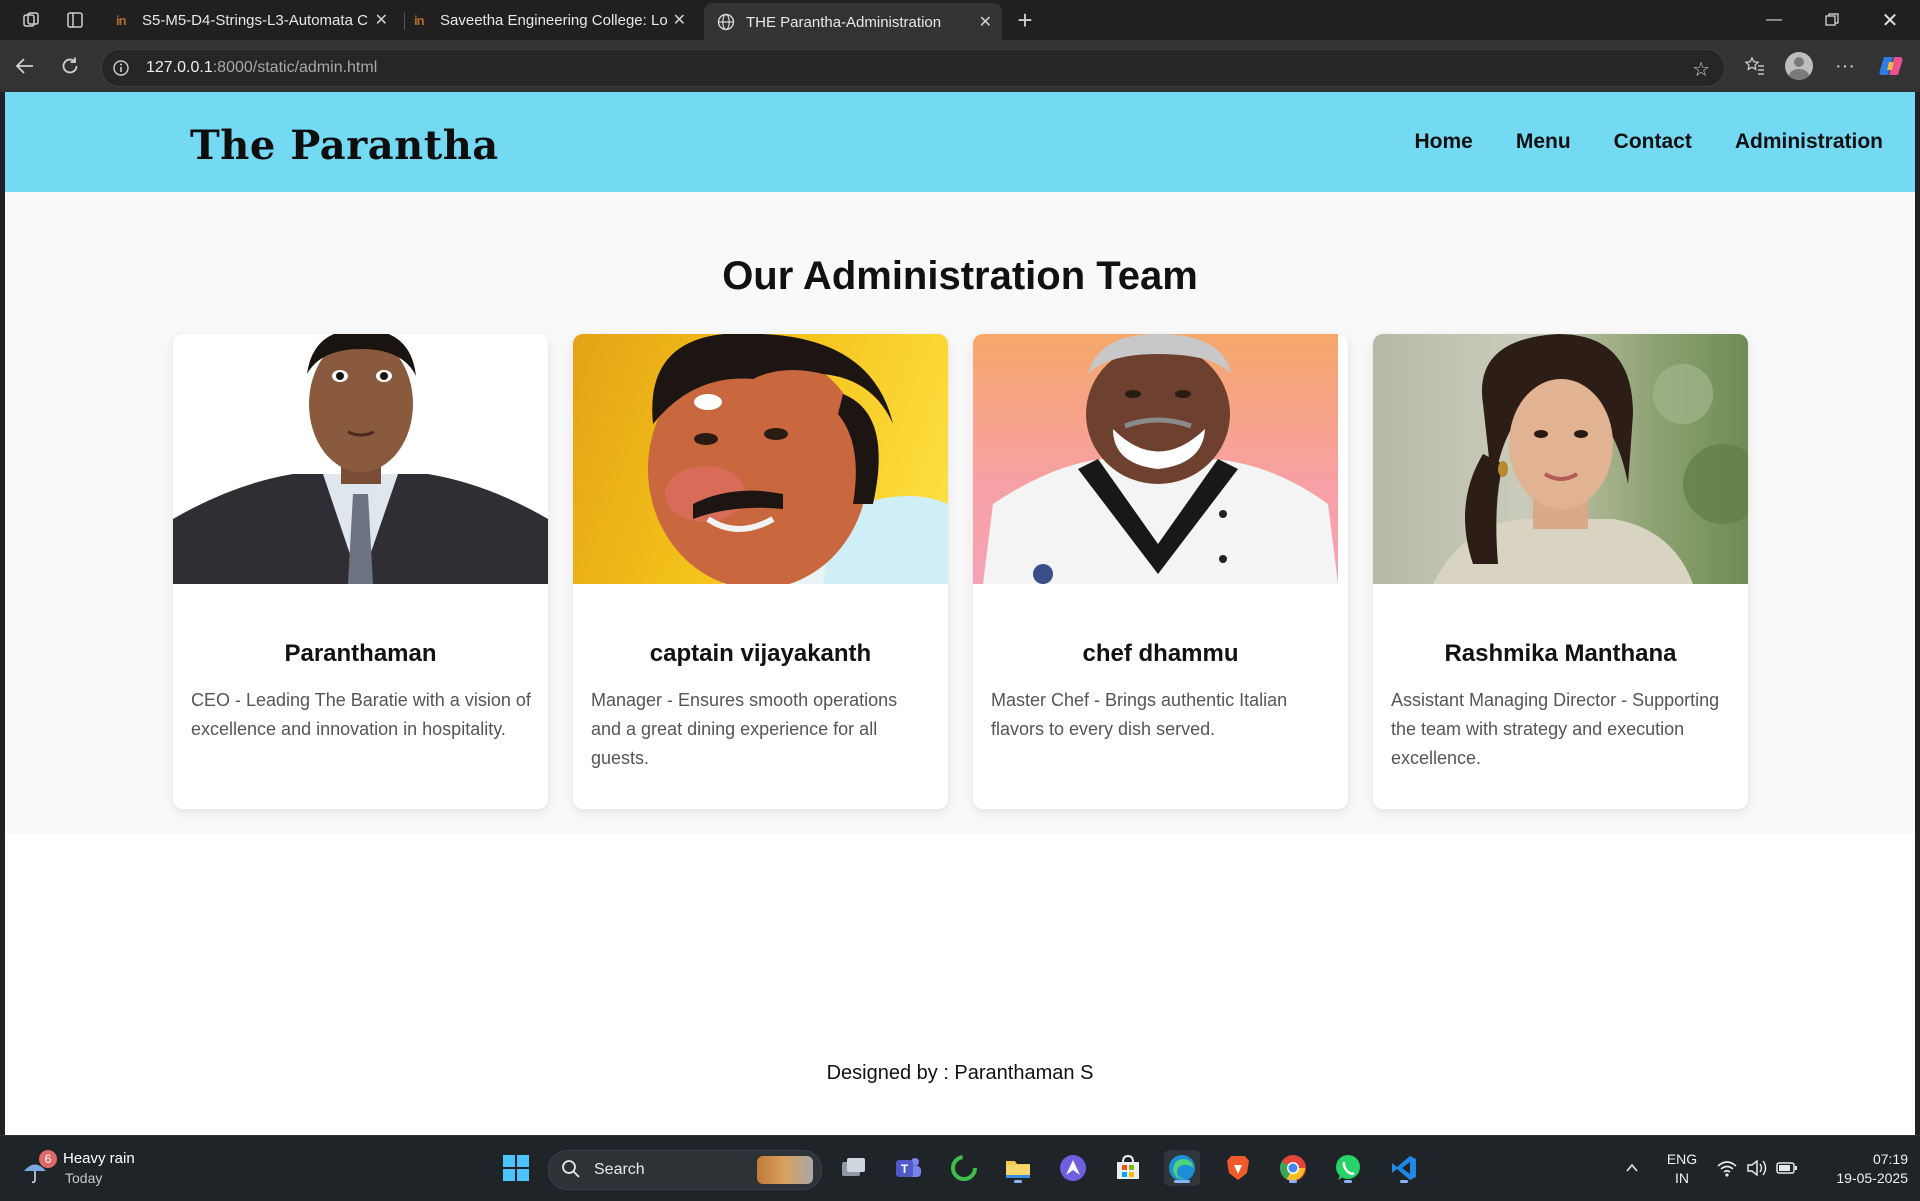 Image resolution: width=1920 pixels, height=1201 pixels. Describe the element at coordinates (70, 66) in the screenshot. I see `refresh-icon` at that location.